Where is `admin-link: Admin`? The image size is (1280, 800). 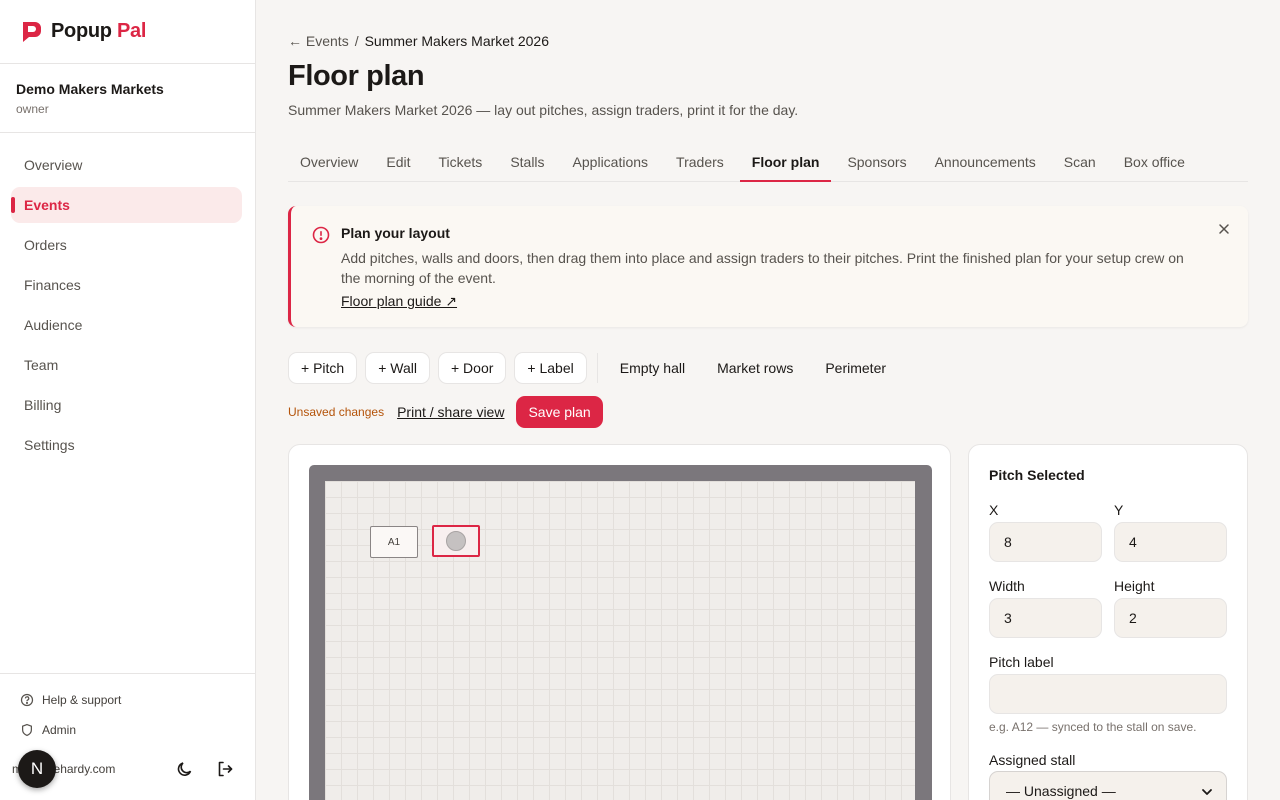
admin-link: Admin is located at coordinates (137, 730).